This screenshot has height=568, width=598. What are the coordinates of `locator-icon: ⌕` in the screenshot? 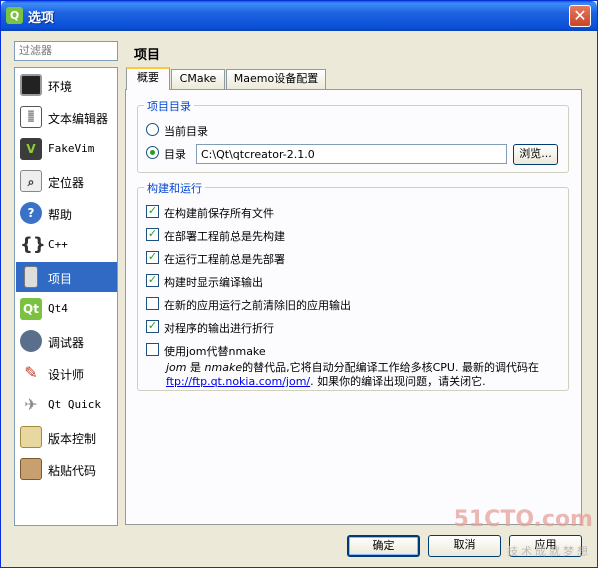 It's located at (31, 181).